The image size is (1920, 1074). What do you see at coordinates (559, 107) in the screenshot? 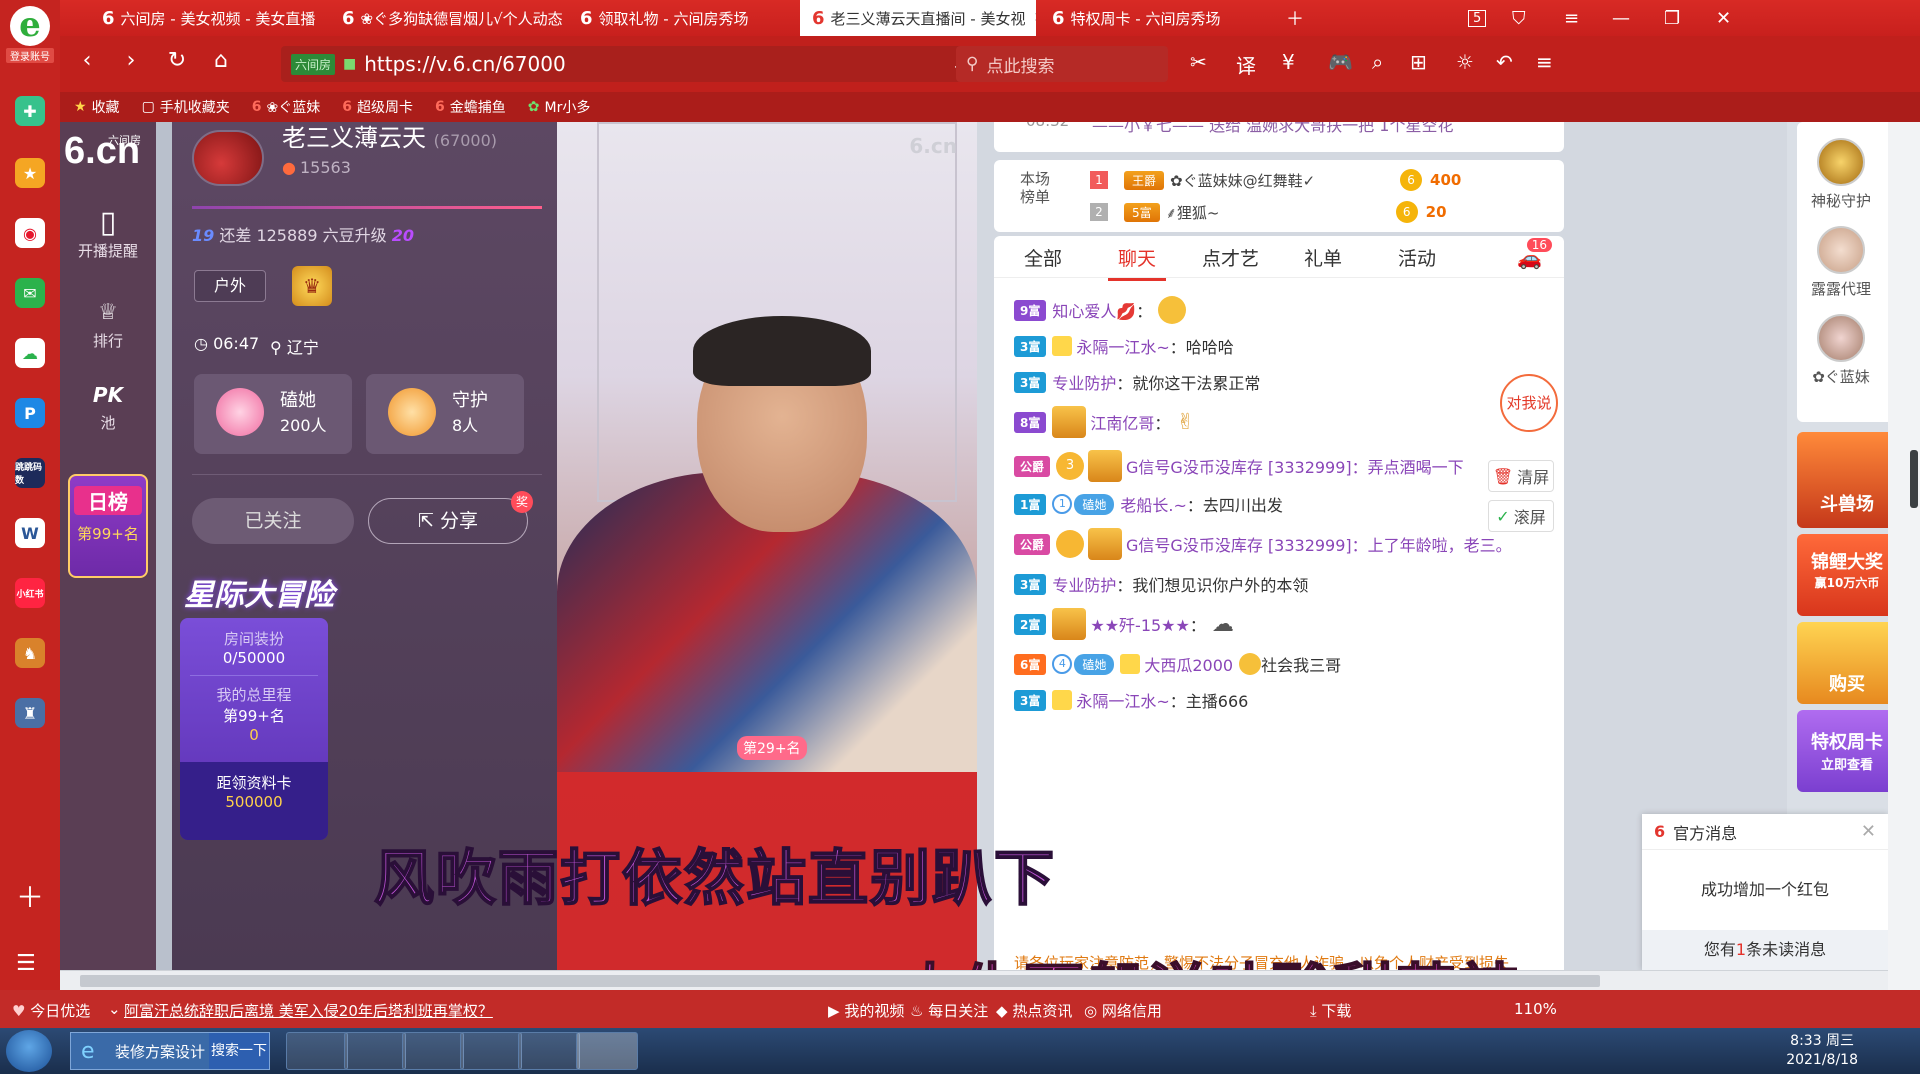
I see `bookmark-mrxiaoduo: ✿ Mr小多` at bounding box center [559, 107].